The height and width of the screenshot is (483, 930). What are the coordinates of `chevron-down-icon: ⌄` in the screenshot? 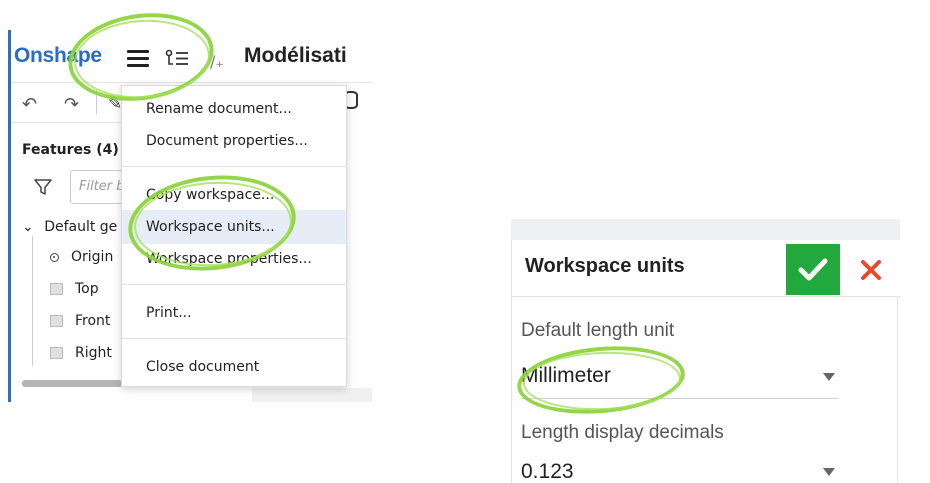 It's located at (28, 227).